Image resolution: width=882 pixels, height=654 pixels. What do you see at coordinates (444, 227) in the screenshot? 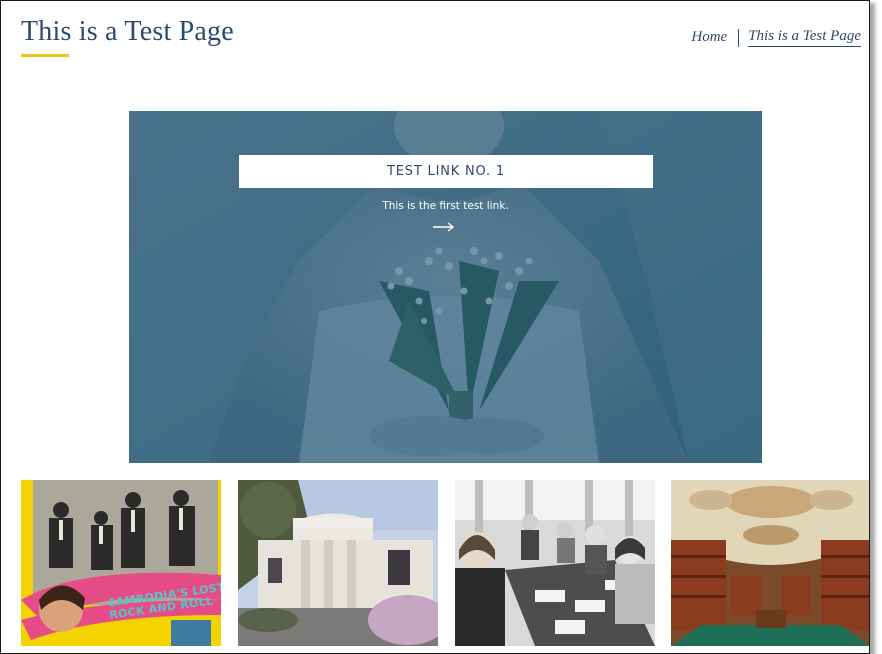
I see `arrow-right-icon` at bounding box center [444, 227].